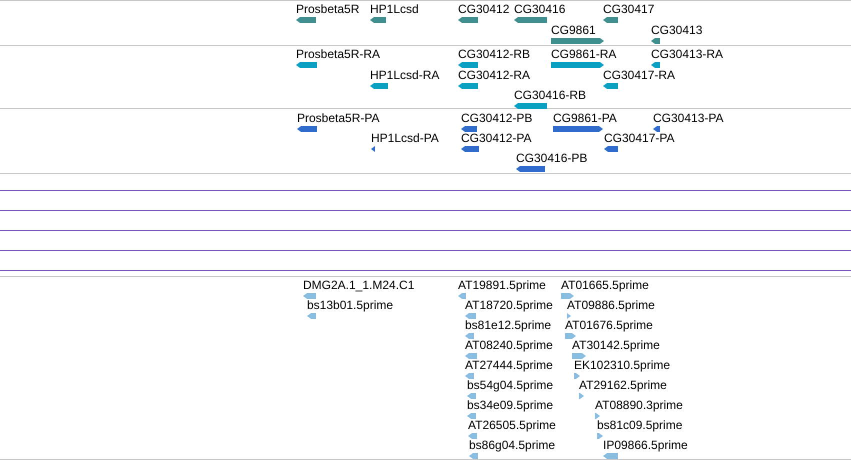  I want to click on feature-label: bs13b01.5prime, so click(350, 305).